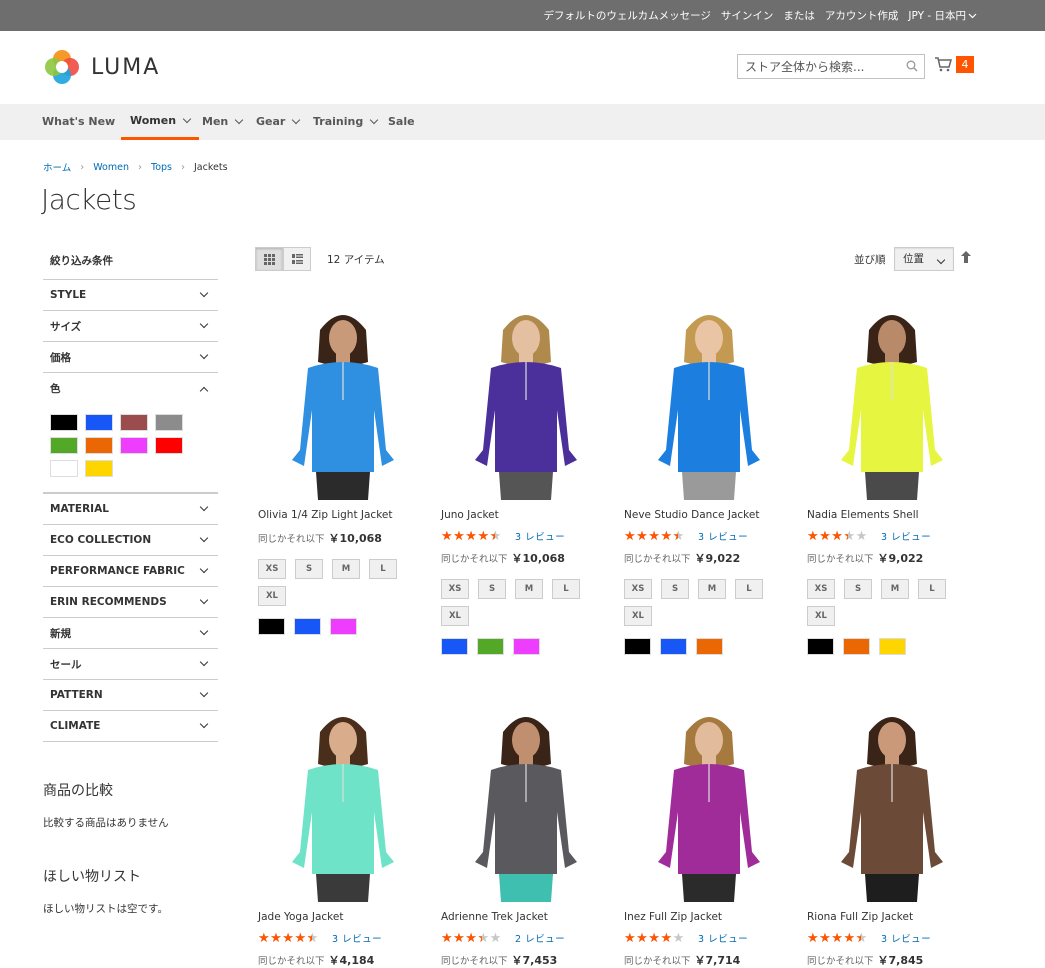 This screenshot has height=968, width=1045. I want to click on nav-item-women: Women, so click(160, 122).